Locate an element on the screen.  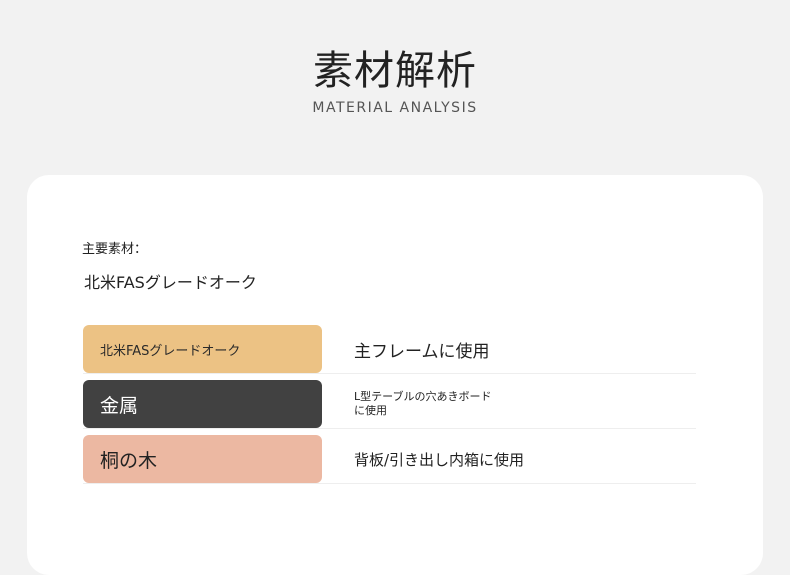
material-name: 金属 is located at coordinates (202, 404).